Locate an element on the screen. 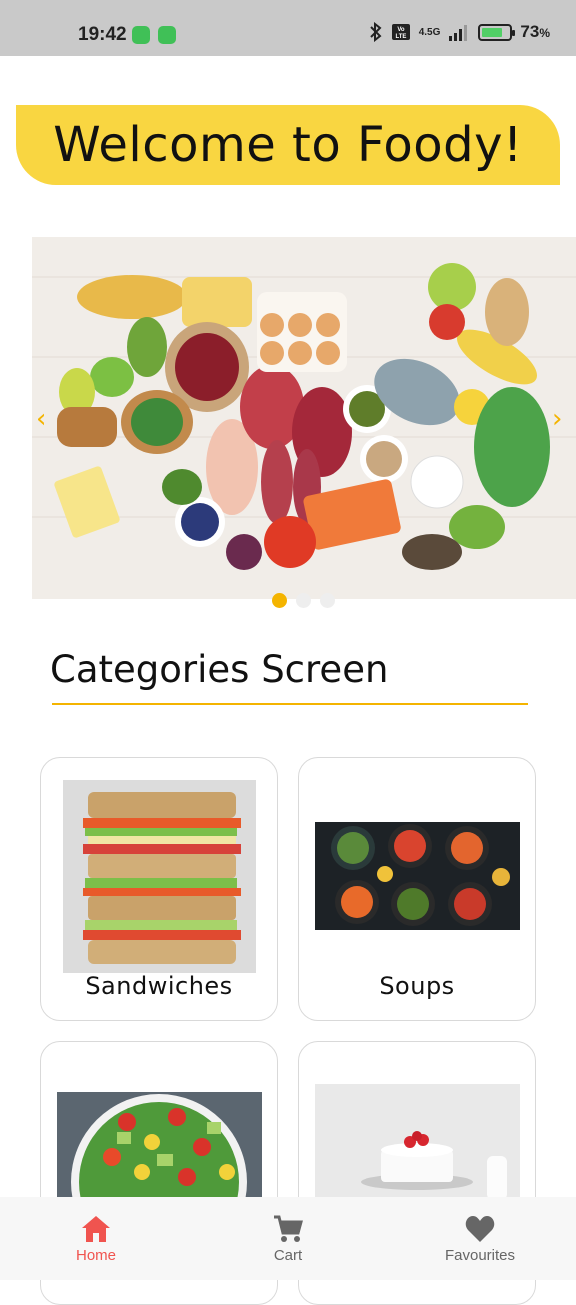  cart-icon is located at coordinates (288, 1228).